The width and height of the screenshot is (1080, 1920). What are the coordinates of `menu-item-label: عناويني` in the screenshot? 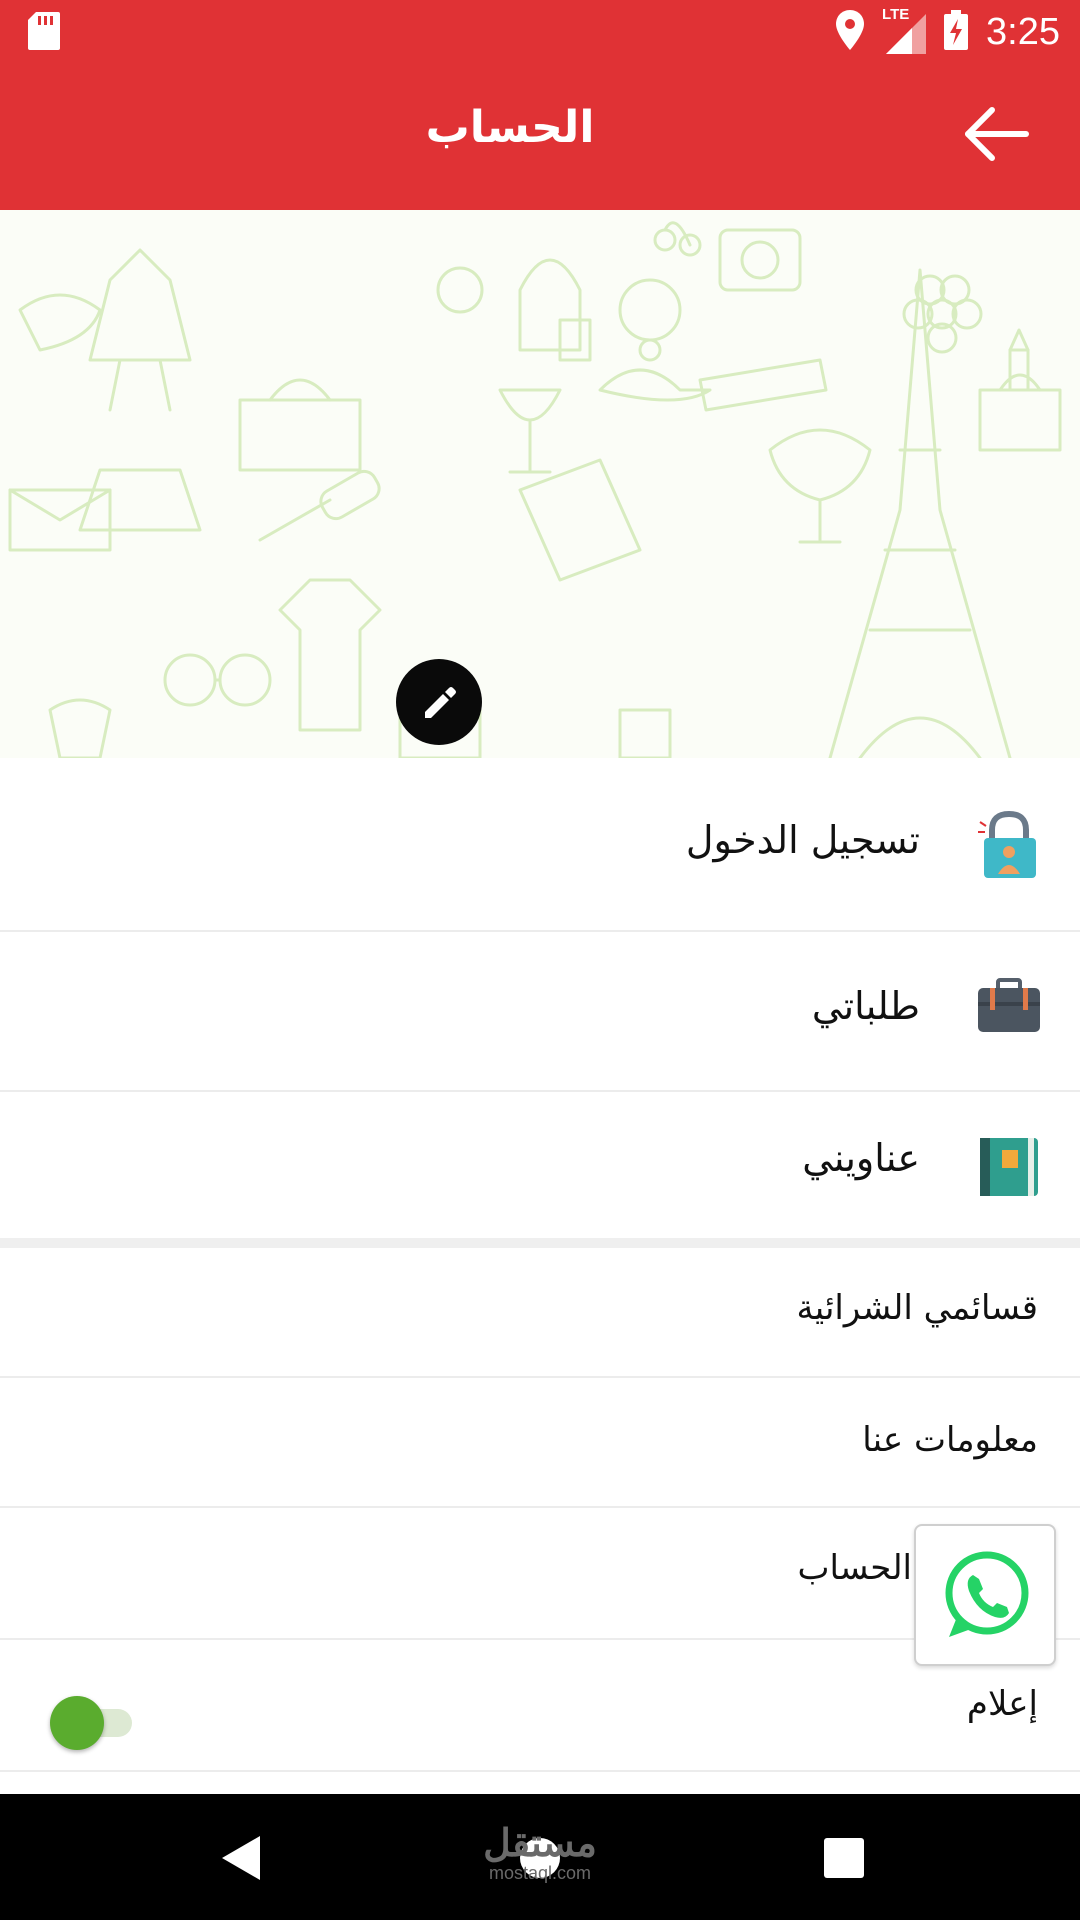 It's located at (861, 1158).